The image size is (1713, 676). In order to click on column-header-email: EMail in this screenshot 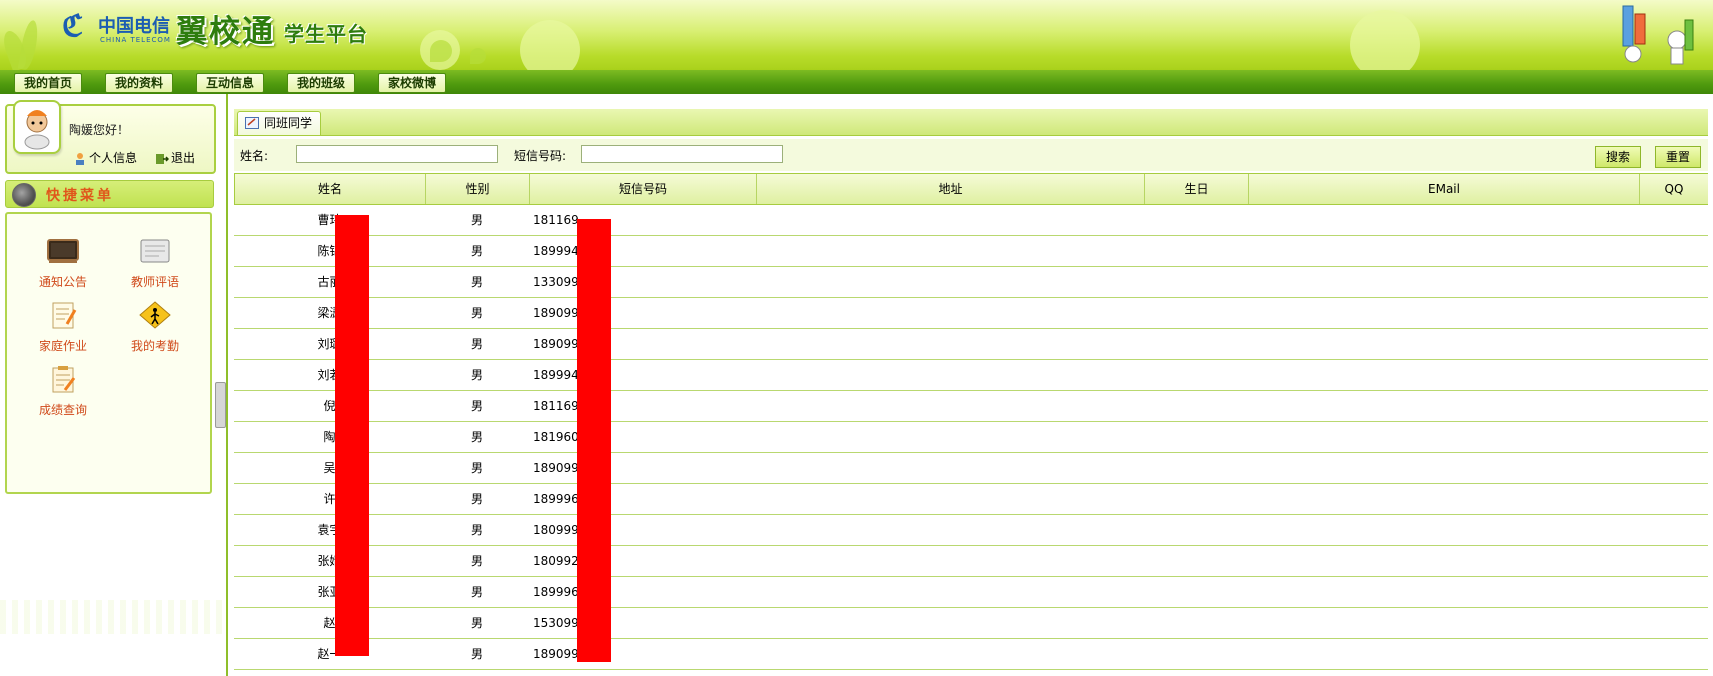, I will do `click(1443, 189)`.